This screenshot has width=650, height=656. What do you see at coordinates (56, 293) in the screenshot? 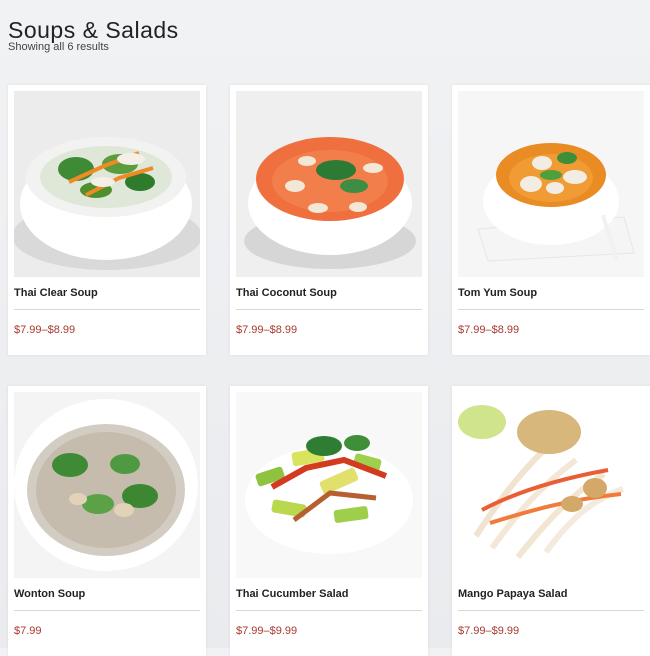
I see `product-name: Thai Clear Soup` at bounding box center [56, 293].